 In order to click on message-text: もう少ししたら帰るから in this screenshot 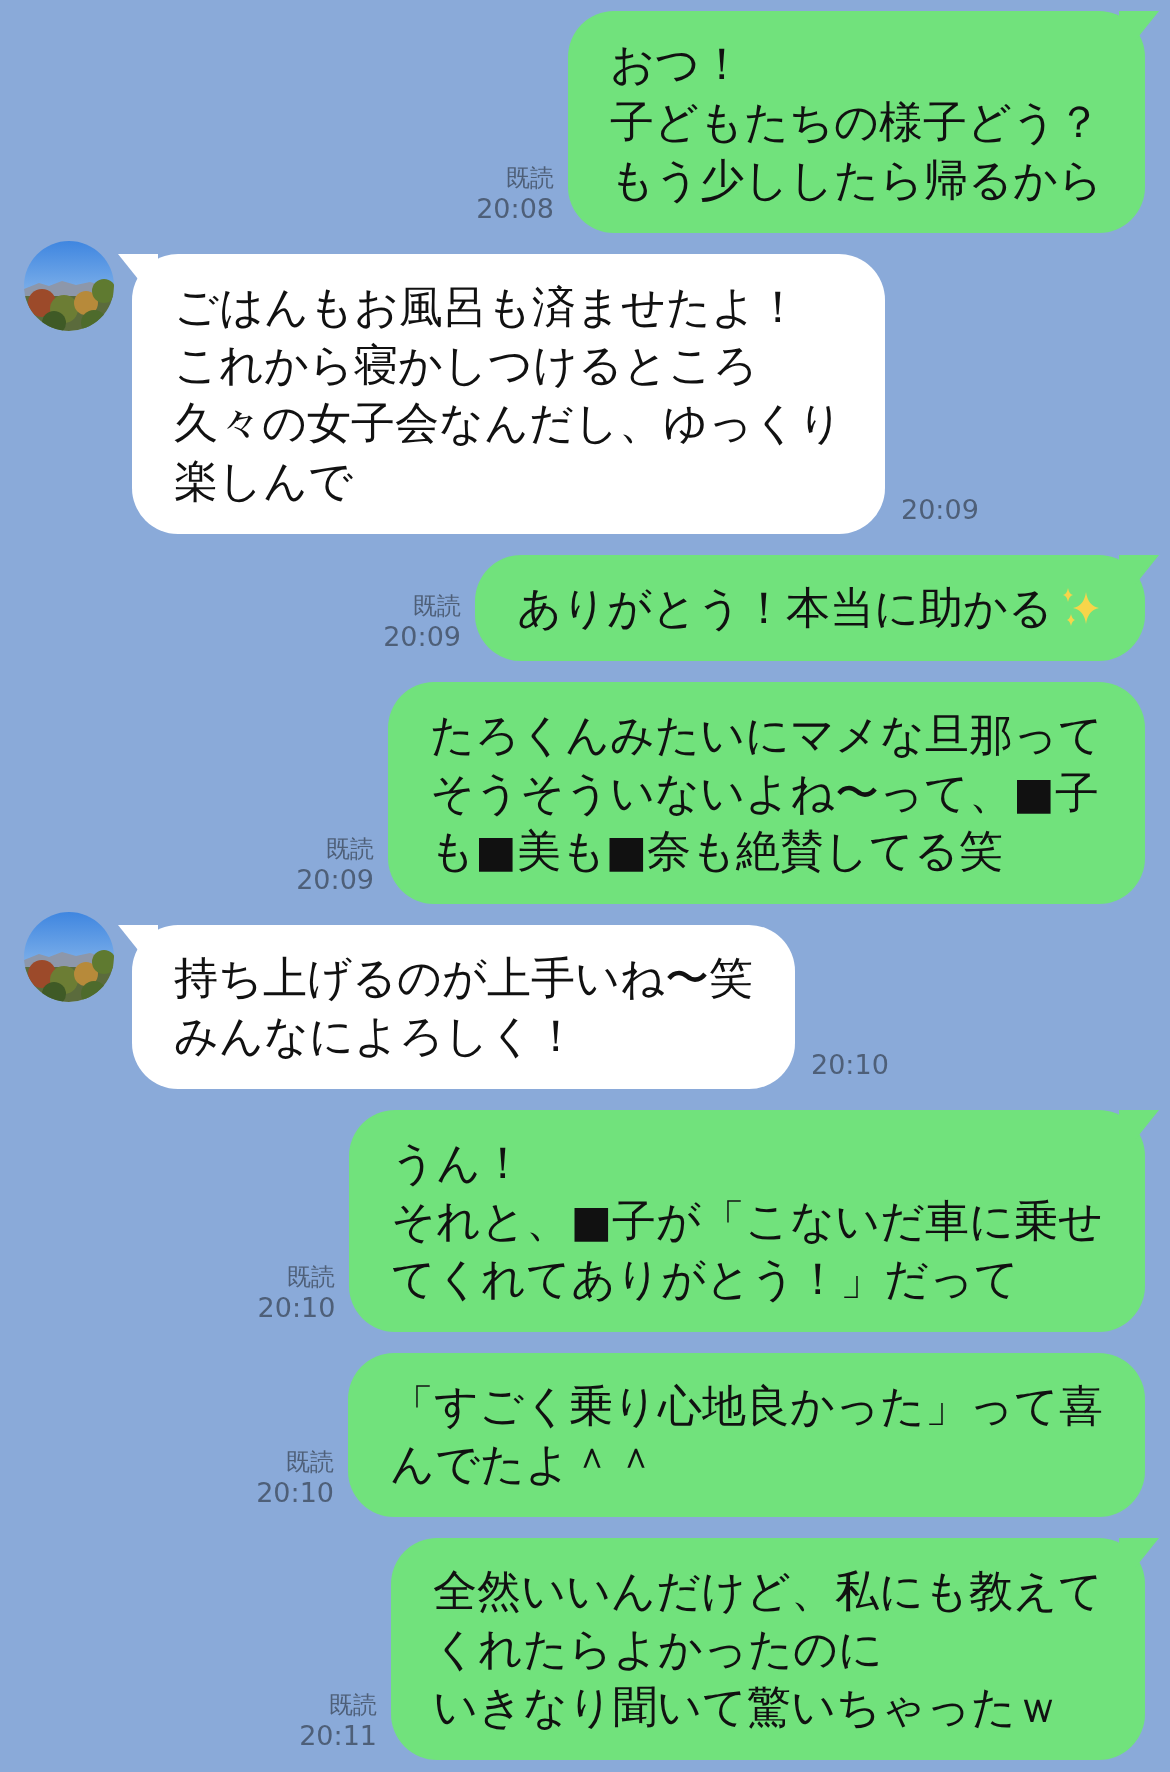, I will do `click(856, 180)`.